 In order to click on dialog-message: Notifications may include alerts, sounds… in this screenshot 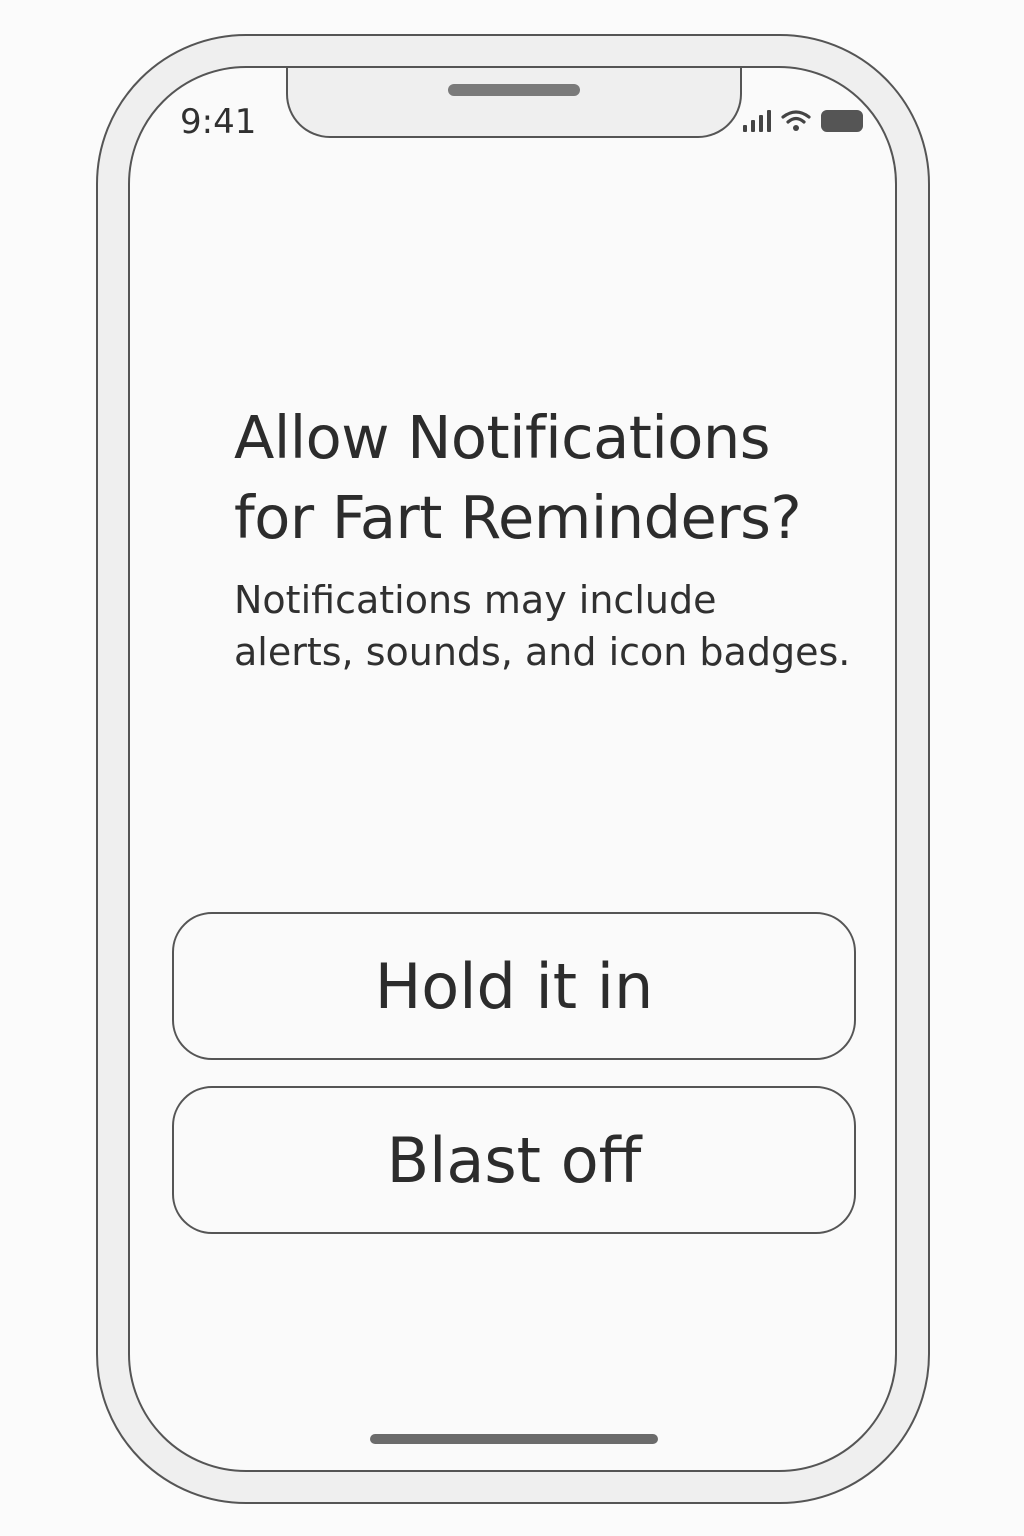, I will do `click(542, 626)`.